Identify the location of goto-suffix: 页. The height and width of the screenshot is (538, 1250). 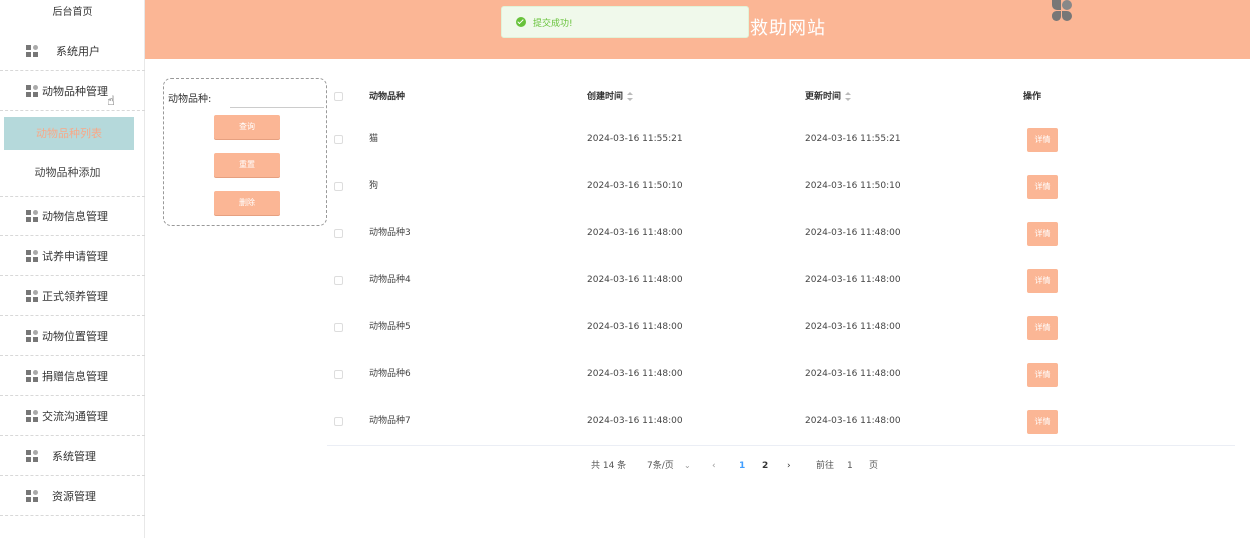
(874, 466).